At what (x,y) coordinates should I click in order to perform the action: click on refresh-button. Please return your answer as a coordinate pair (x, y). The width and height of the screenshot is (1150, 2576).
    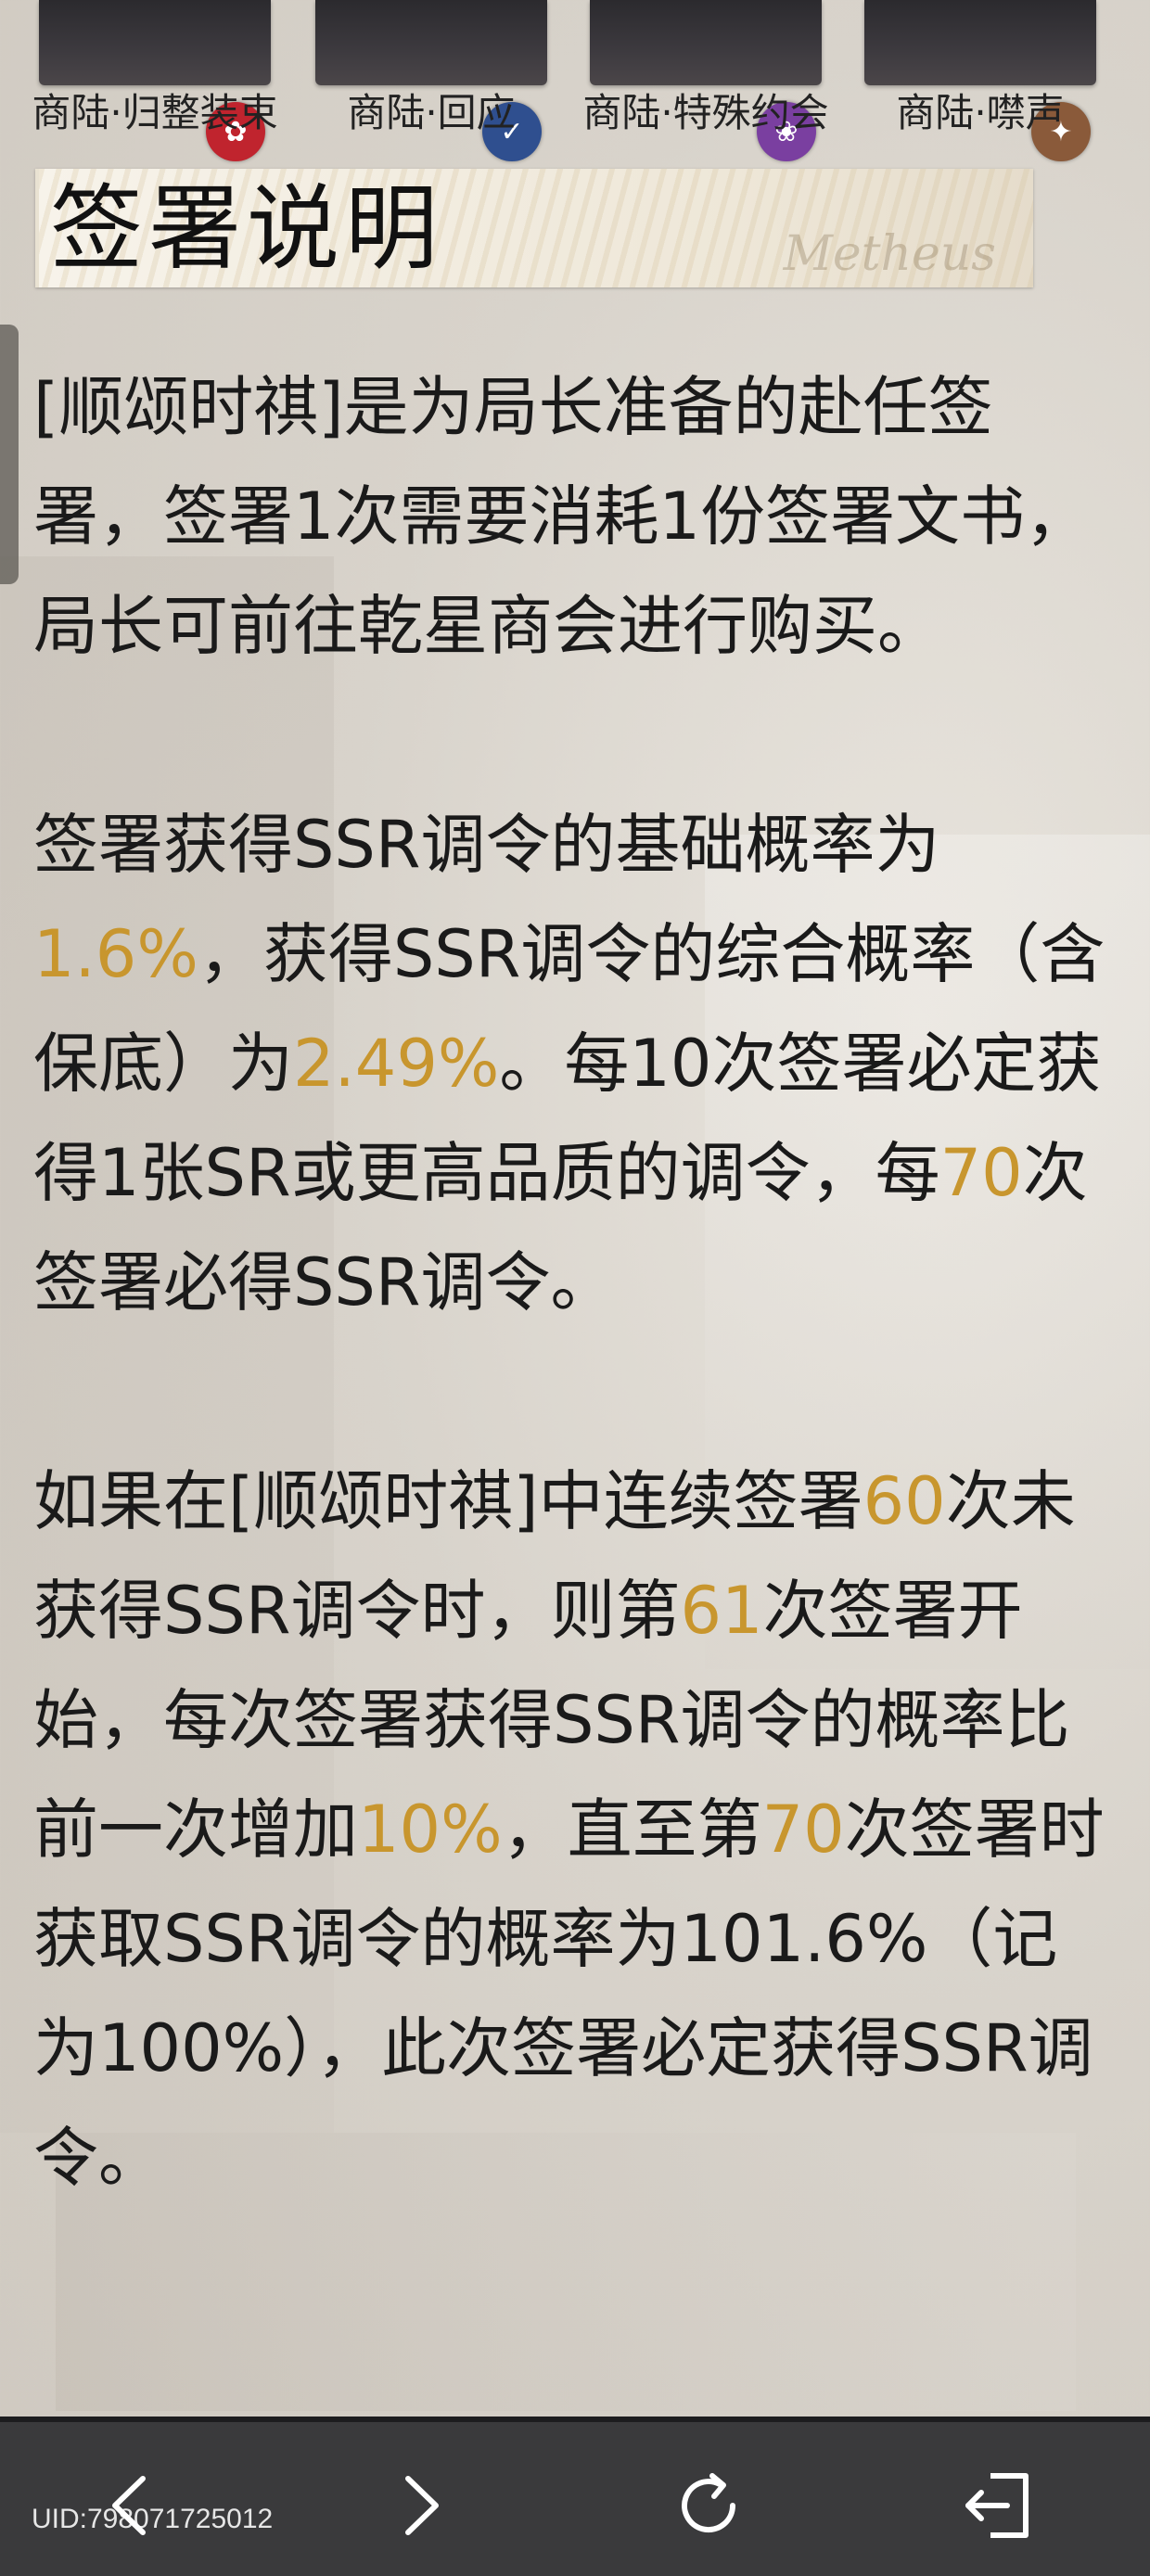
    Looking at the image, I should click on (708, 2505).